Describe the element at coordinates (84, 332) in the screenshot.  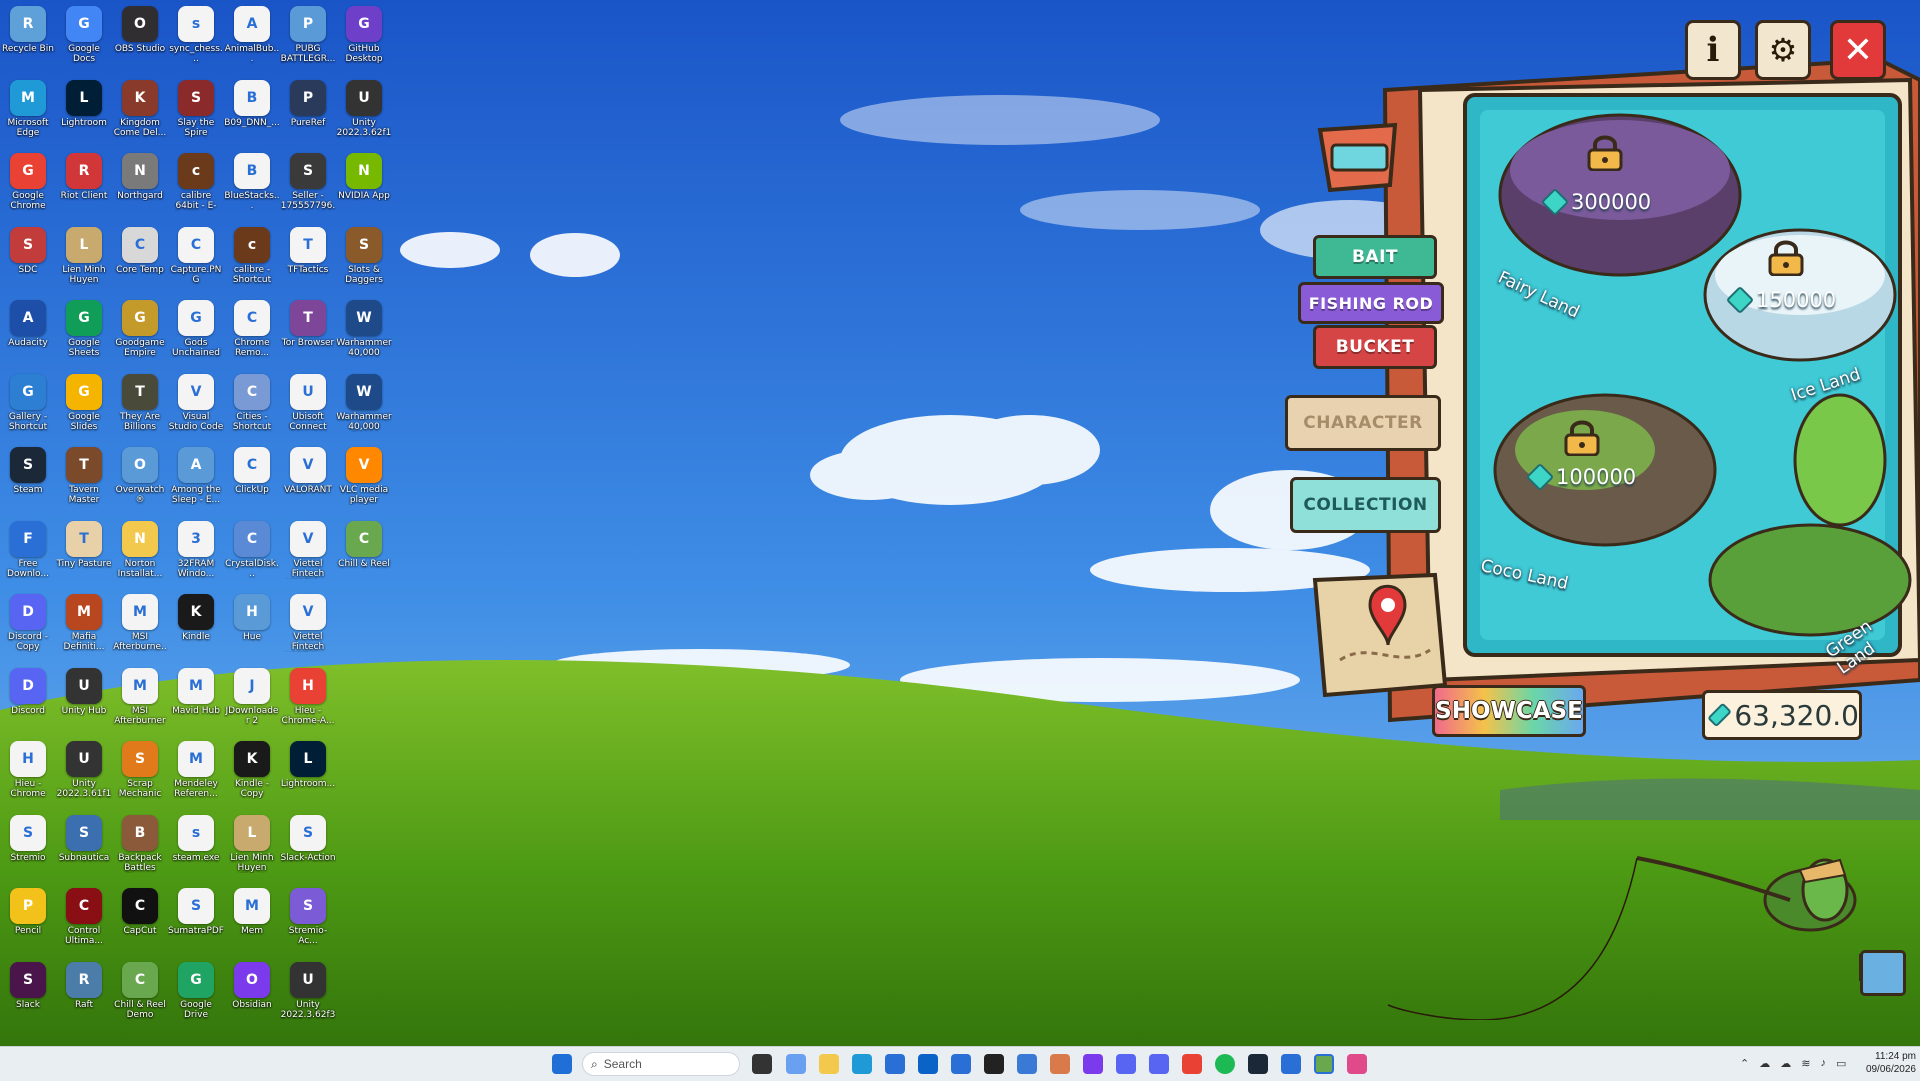
I see `desktop-icon: G Google Sheets` at that location.